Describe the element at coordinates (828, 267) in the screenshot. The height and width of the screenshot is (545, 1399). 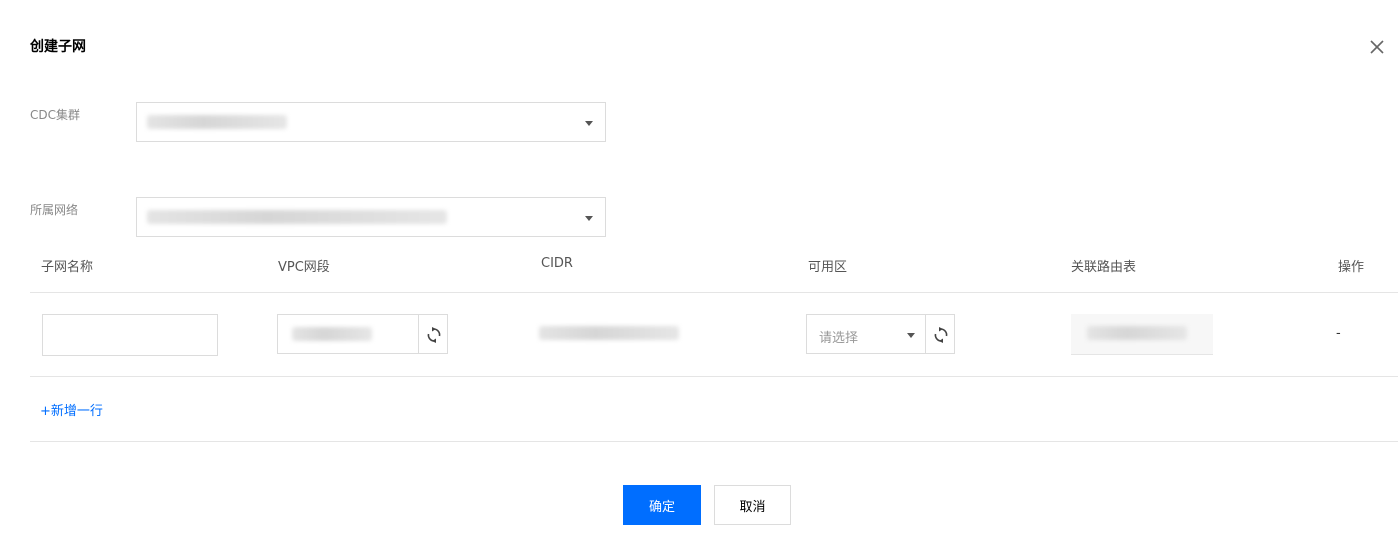
I see `col-zone: 可用区` at that location.